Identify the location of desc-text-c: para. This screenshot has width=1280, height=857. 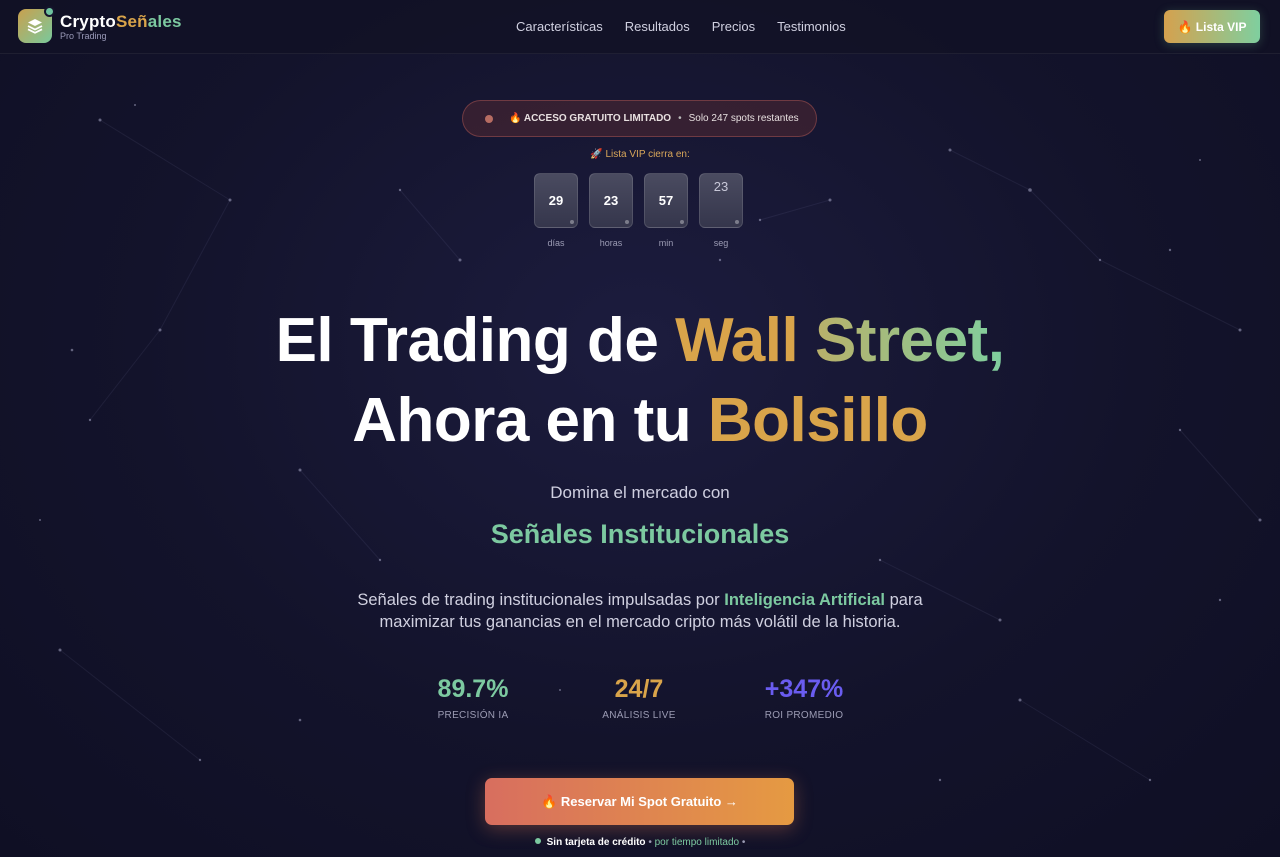
(904, 600).